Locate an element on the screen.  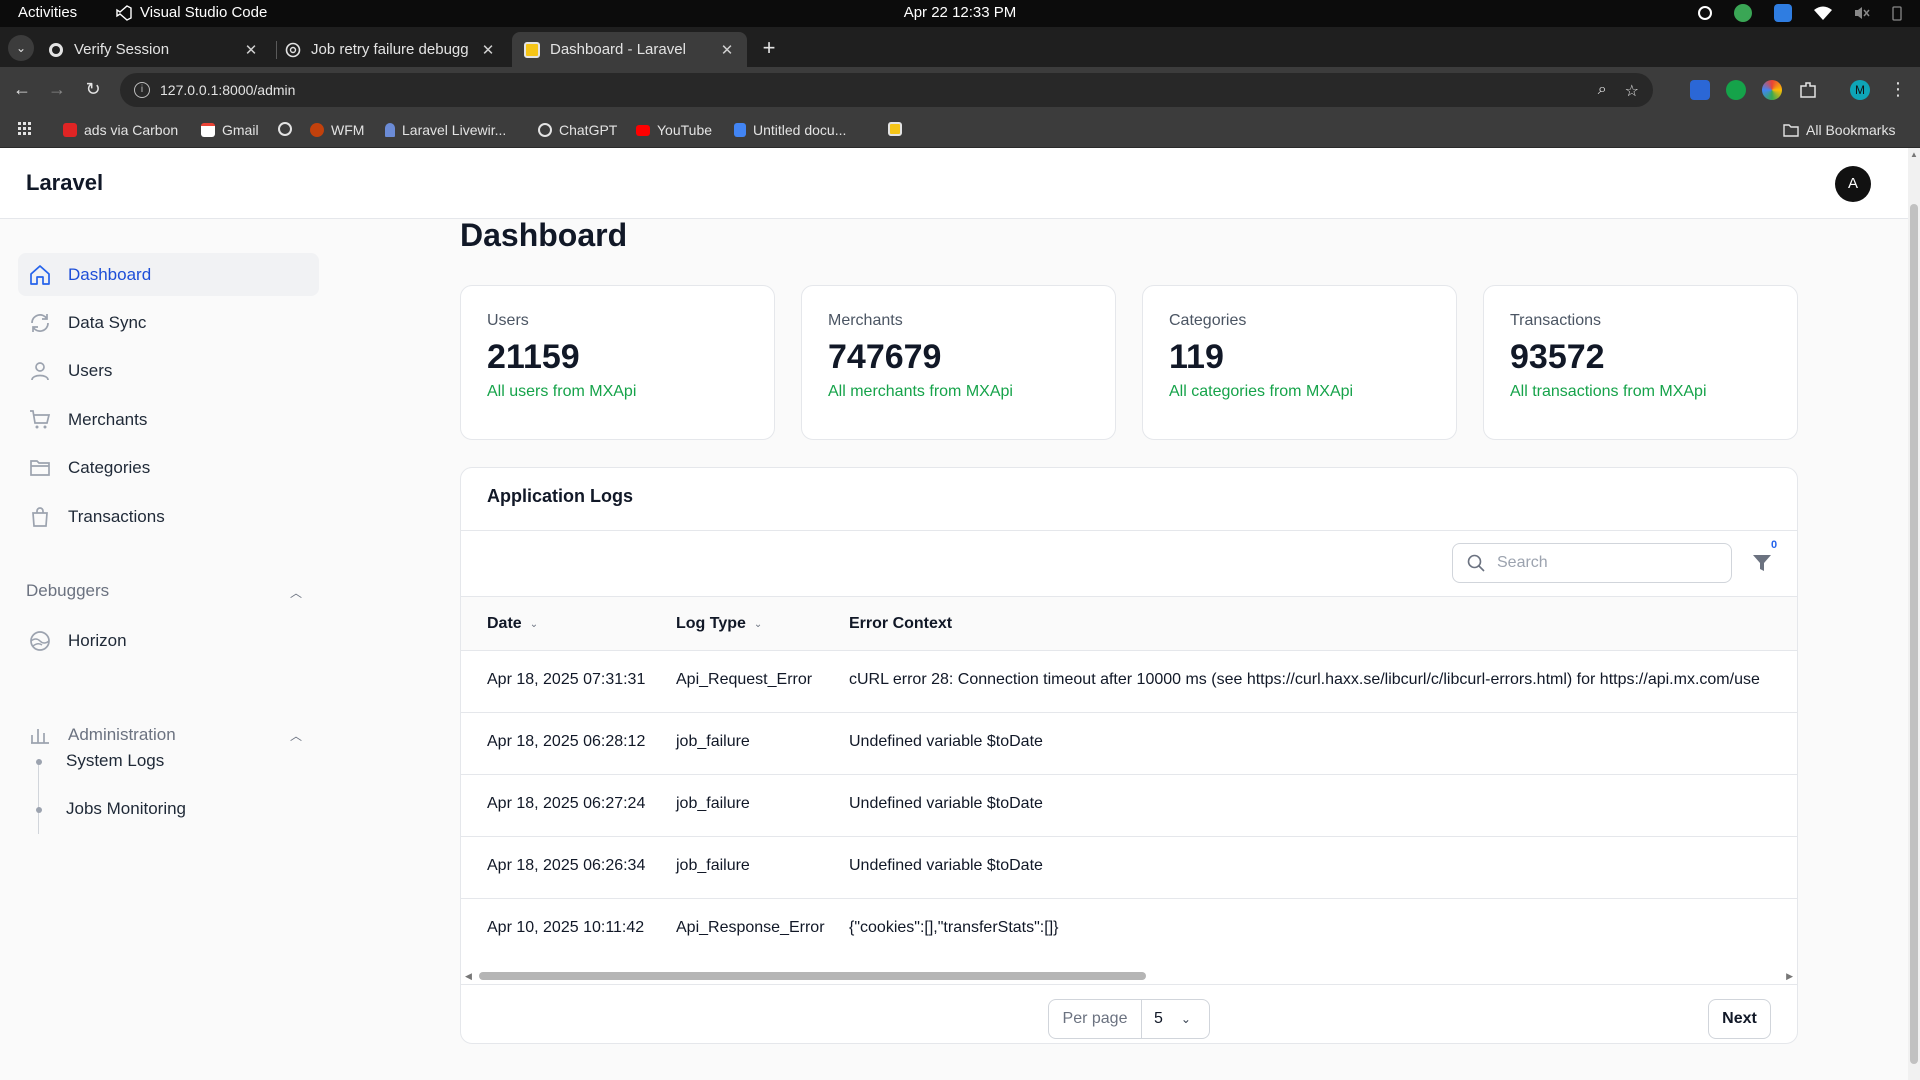
grammarly-icon is located at coordinates (1736, 90).